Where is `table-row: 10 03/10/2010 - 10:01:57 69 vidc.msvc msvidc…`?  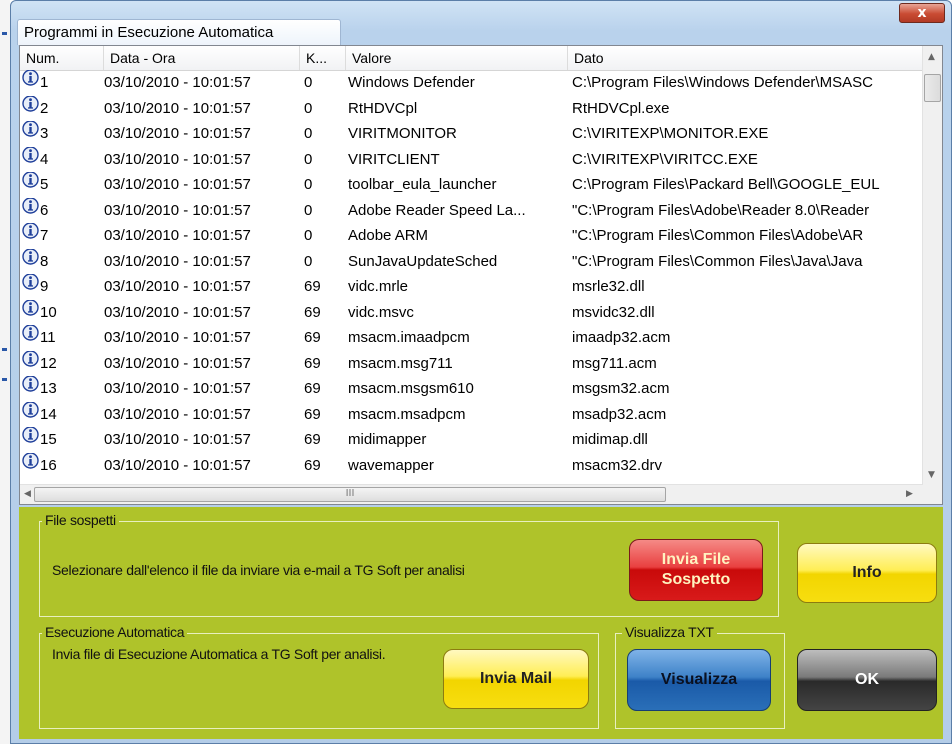 table-row: 10 03/10/2010 - 10:01:57 69 vidc.msvc msvidc… is located at coordinates (471, 312).